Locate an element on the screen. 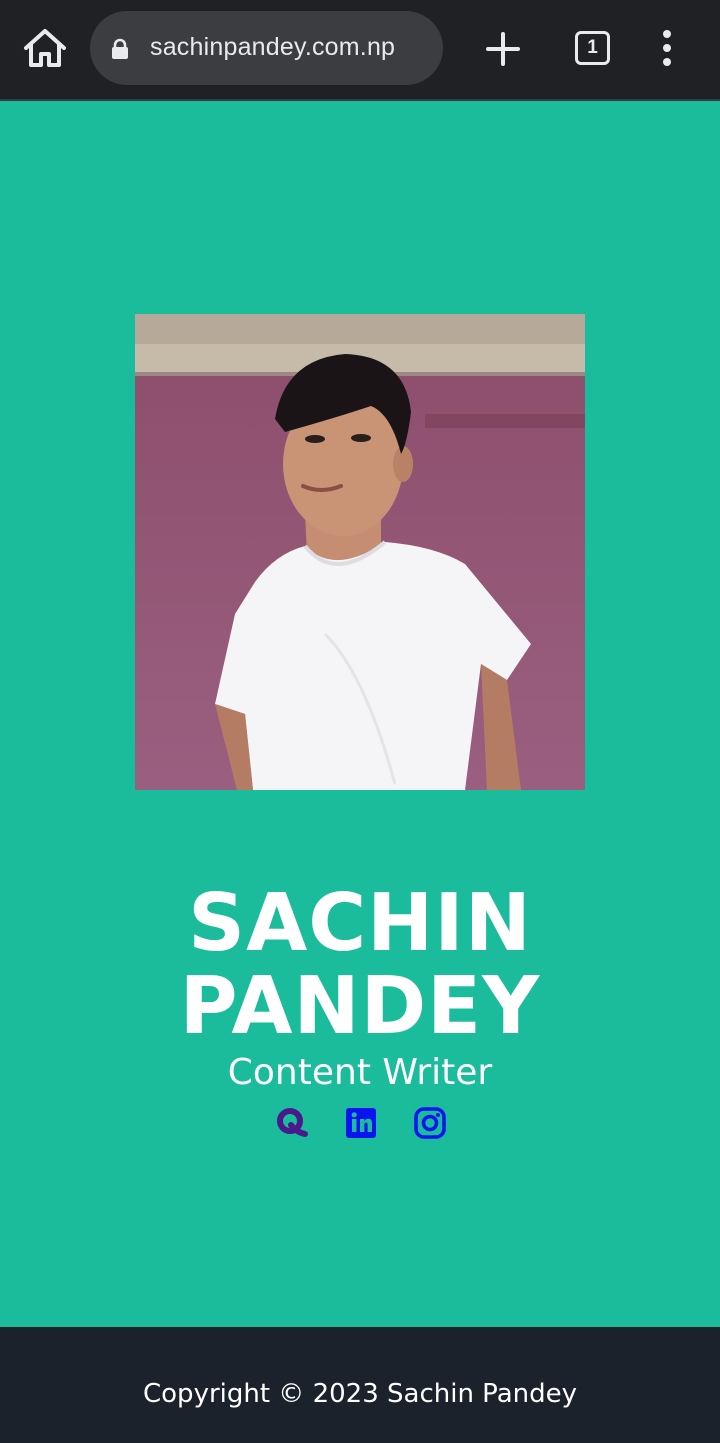 The image size is (720, 1443). more-vert-icon is located at coordinates (667, 48).